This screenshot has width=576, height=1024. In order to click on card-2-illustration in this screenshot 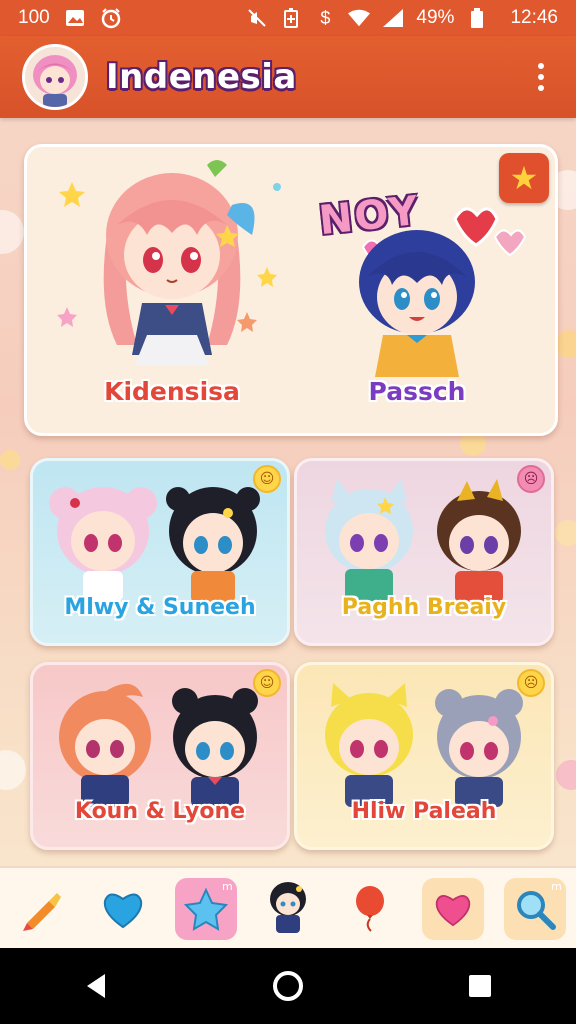, I will do `click(423, 541)`.